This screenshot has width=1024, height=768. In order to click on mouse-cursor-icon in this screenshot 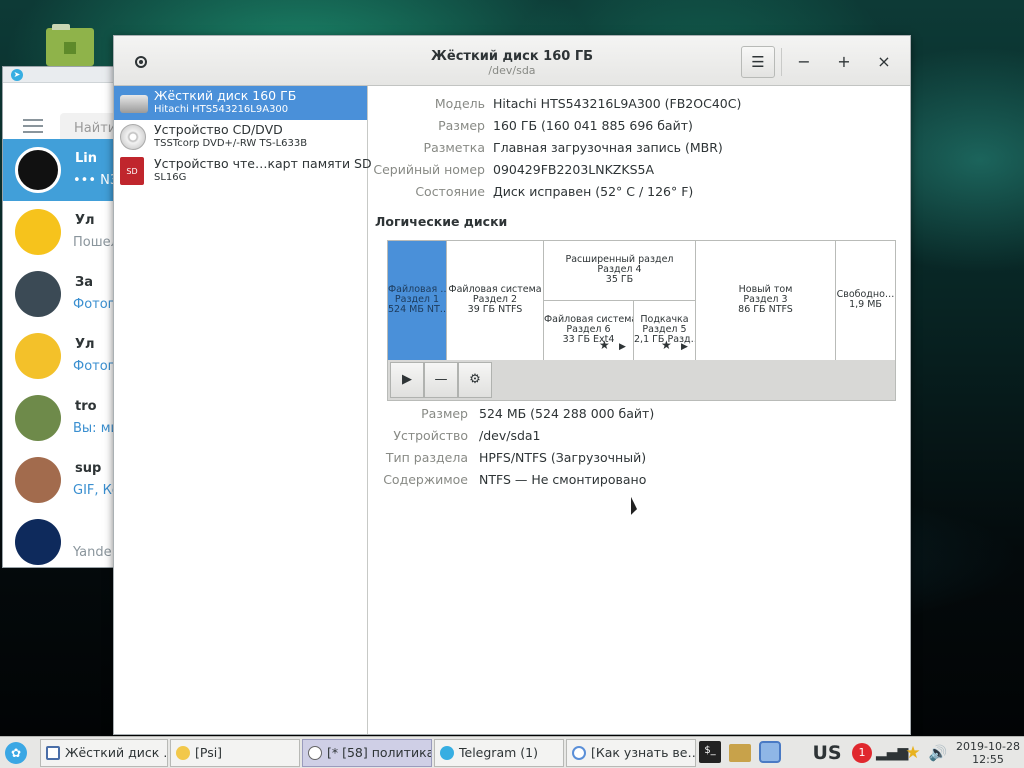, I will do `click(634, 507)`.